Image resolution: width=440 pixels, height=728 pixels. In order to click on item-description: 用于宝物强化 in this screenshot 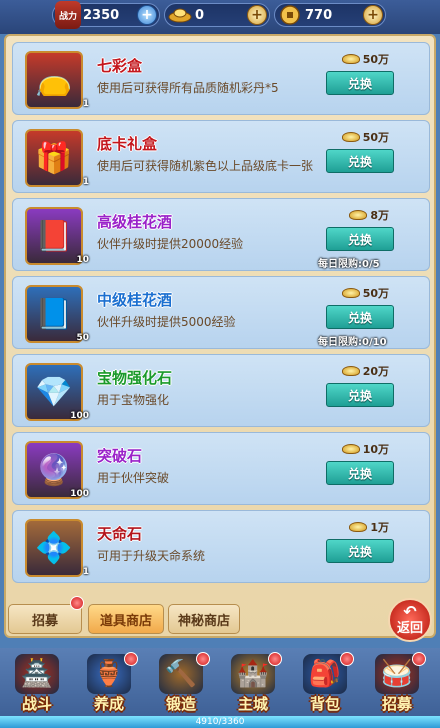, I will do `click(133, 400)`.